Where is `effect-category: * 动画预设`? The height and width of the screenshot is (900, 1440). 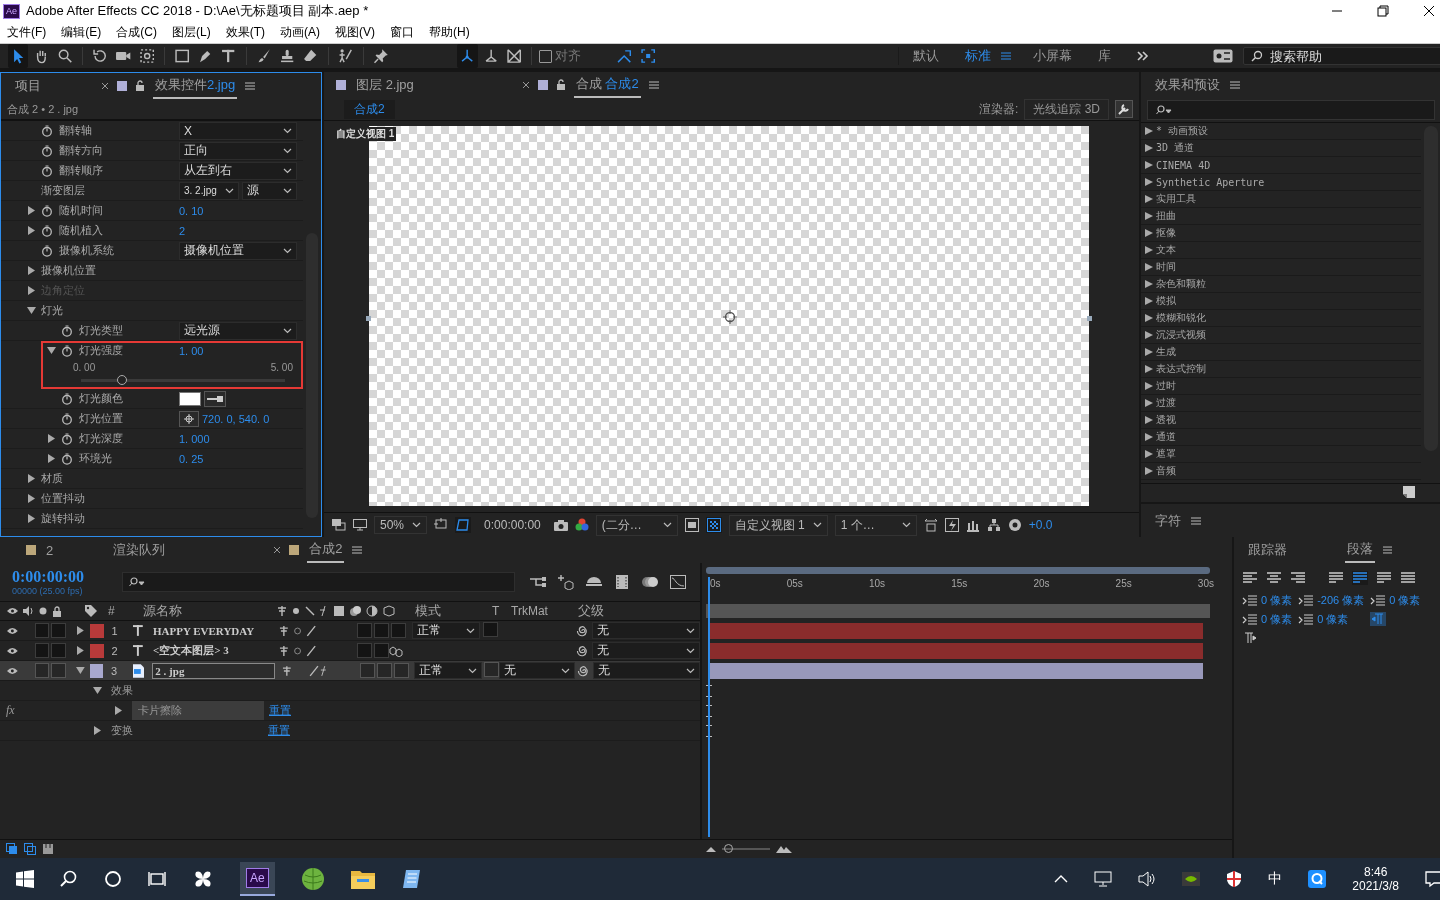
effect-category: * 动画预设 is located at coordinates (1281, 131).